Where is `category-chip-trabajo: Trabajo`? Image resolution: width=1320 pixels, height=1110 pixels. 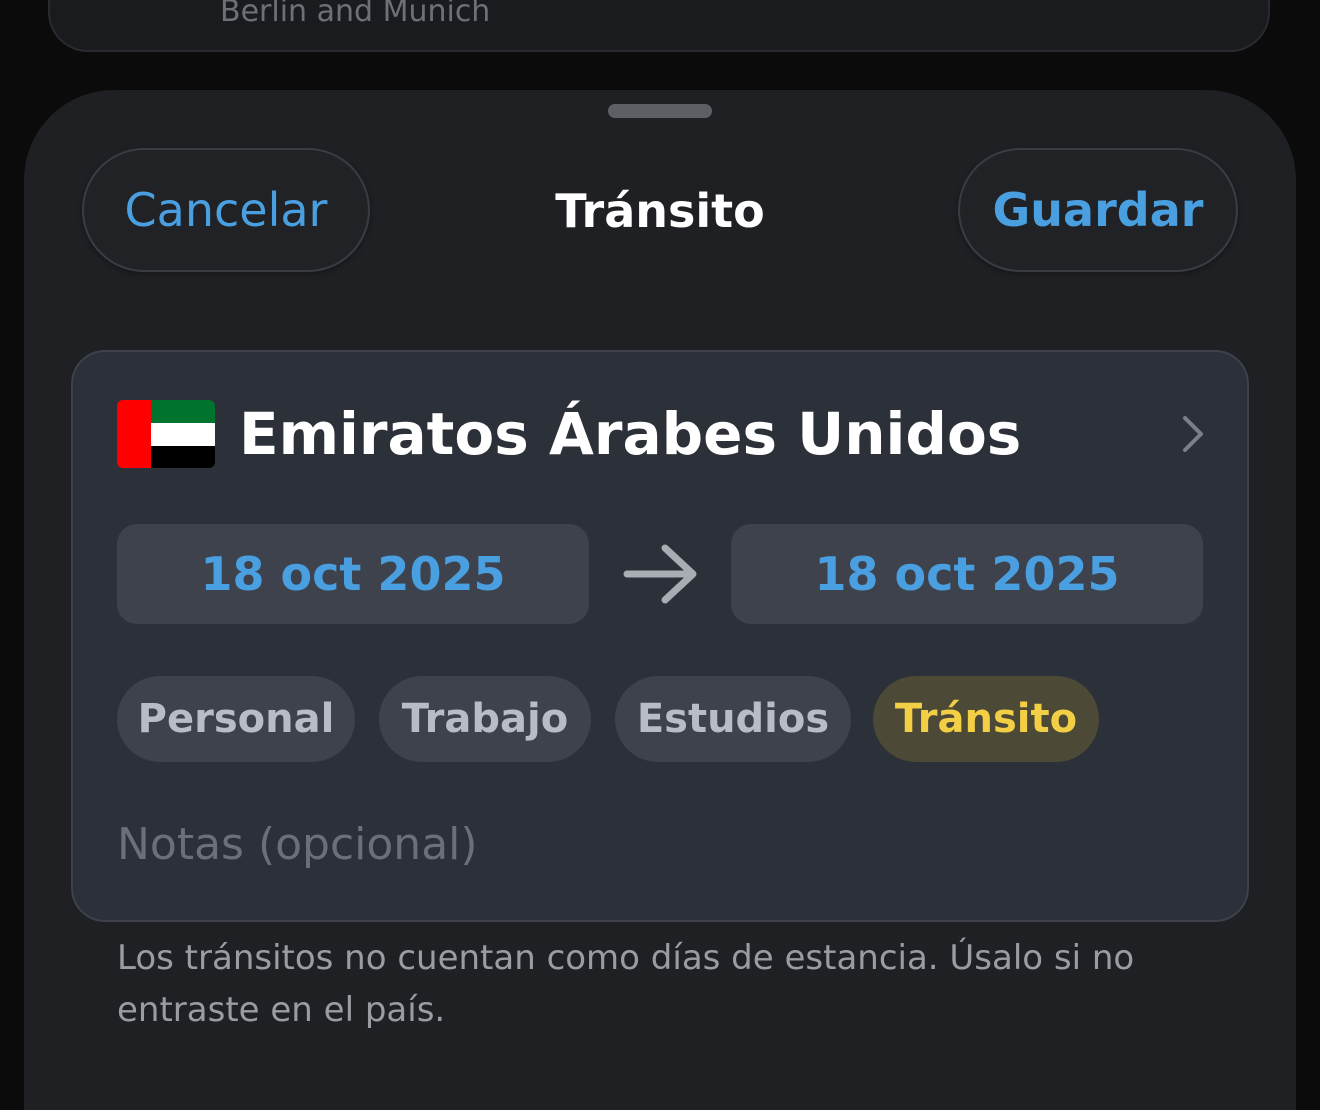
category-chip-trabajo: Trabajo is located at coordinates (485, 719).